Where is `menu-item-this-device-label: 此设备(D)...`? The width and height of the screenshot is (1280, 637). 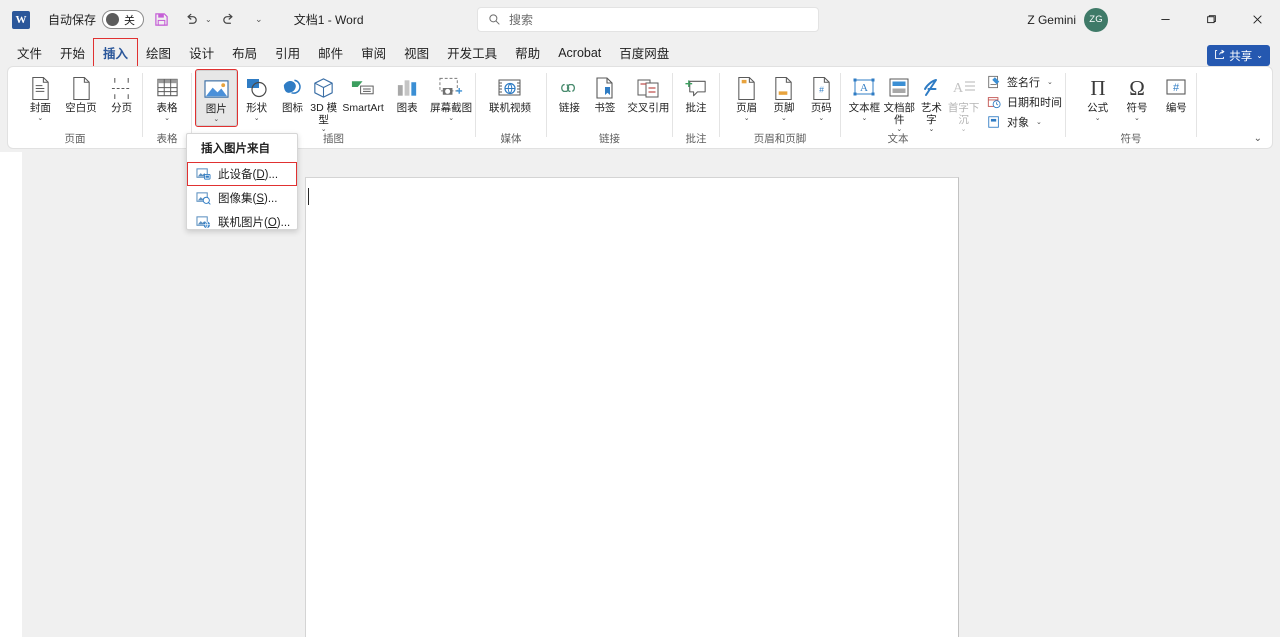
menu-item-this-device-label: 此设备(D)... is located at coordinates (248, 175).